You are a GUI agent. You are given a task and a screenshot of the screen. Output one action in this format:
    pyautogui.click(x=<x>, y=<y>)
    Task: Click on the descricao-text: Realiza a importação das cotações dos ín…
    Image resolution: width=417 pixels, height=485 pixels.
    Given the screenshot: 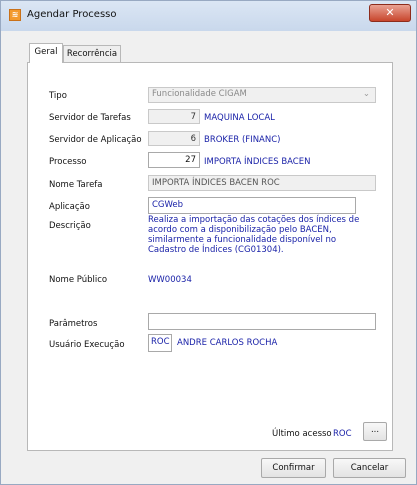 What is the action you would take?
    pyautogui.click(x=254, y=235)
    